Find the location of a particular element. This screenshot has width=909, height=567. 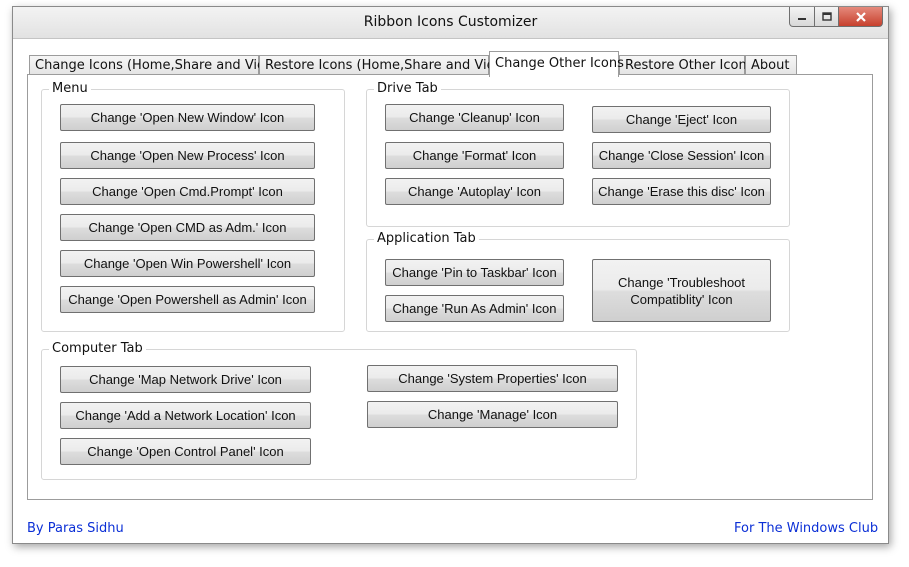

close-button is located at coordinates (860, 17).